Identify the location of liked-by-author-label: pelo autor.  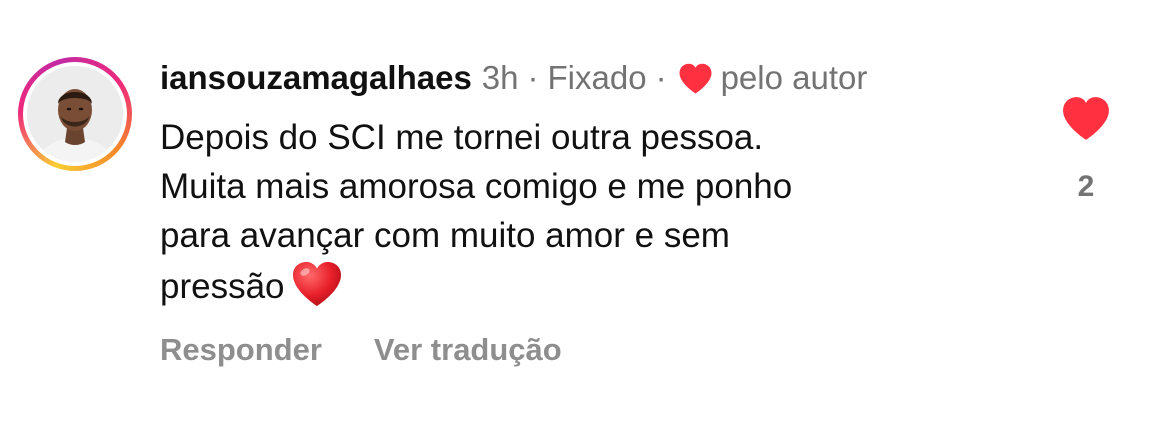
(794, 77).